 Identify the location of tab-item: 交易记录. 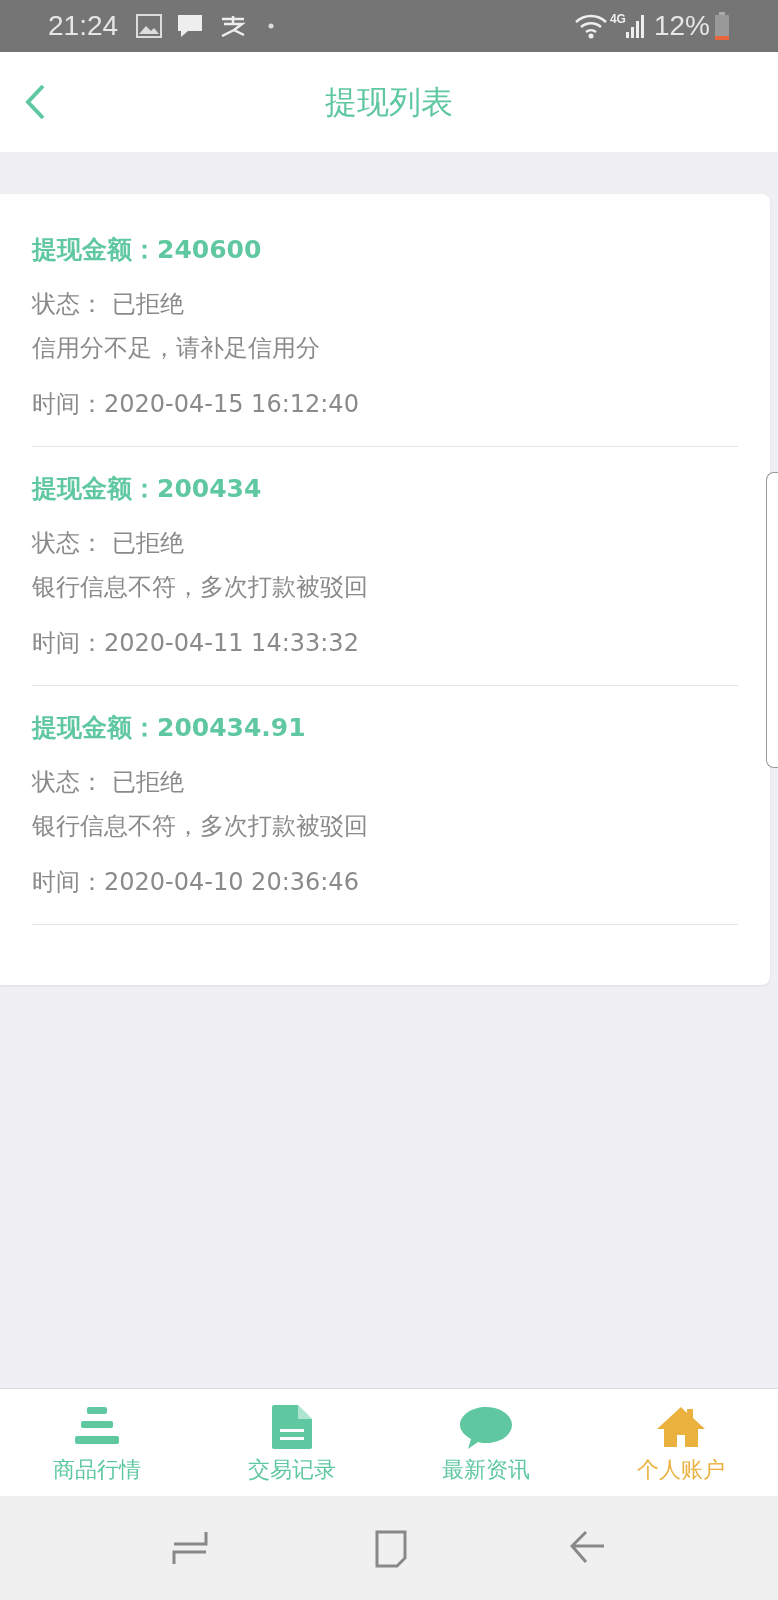
(291, 1442).